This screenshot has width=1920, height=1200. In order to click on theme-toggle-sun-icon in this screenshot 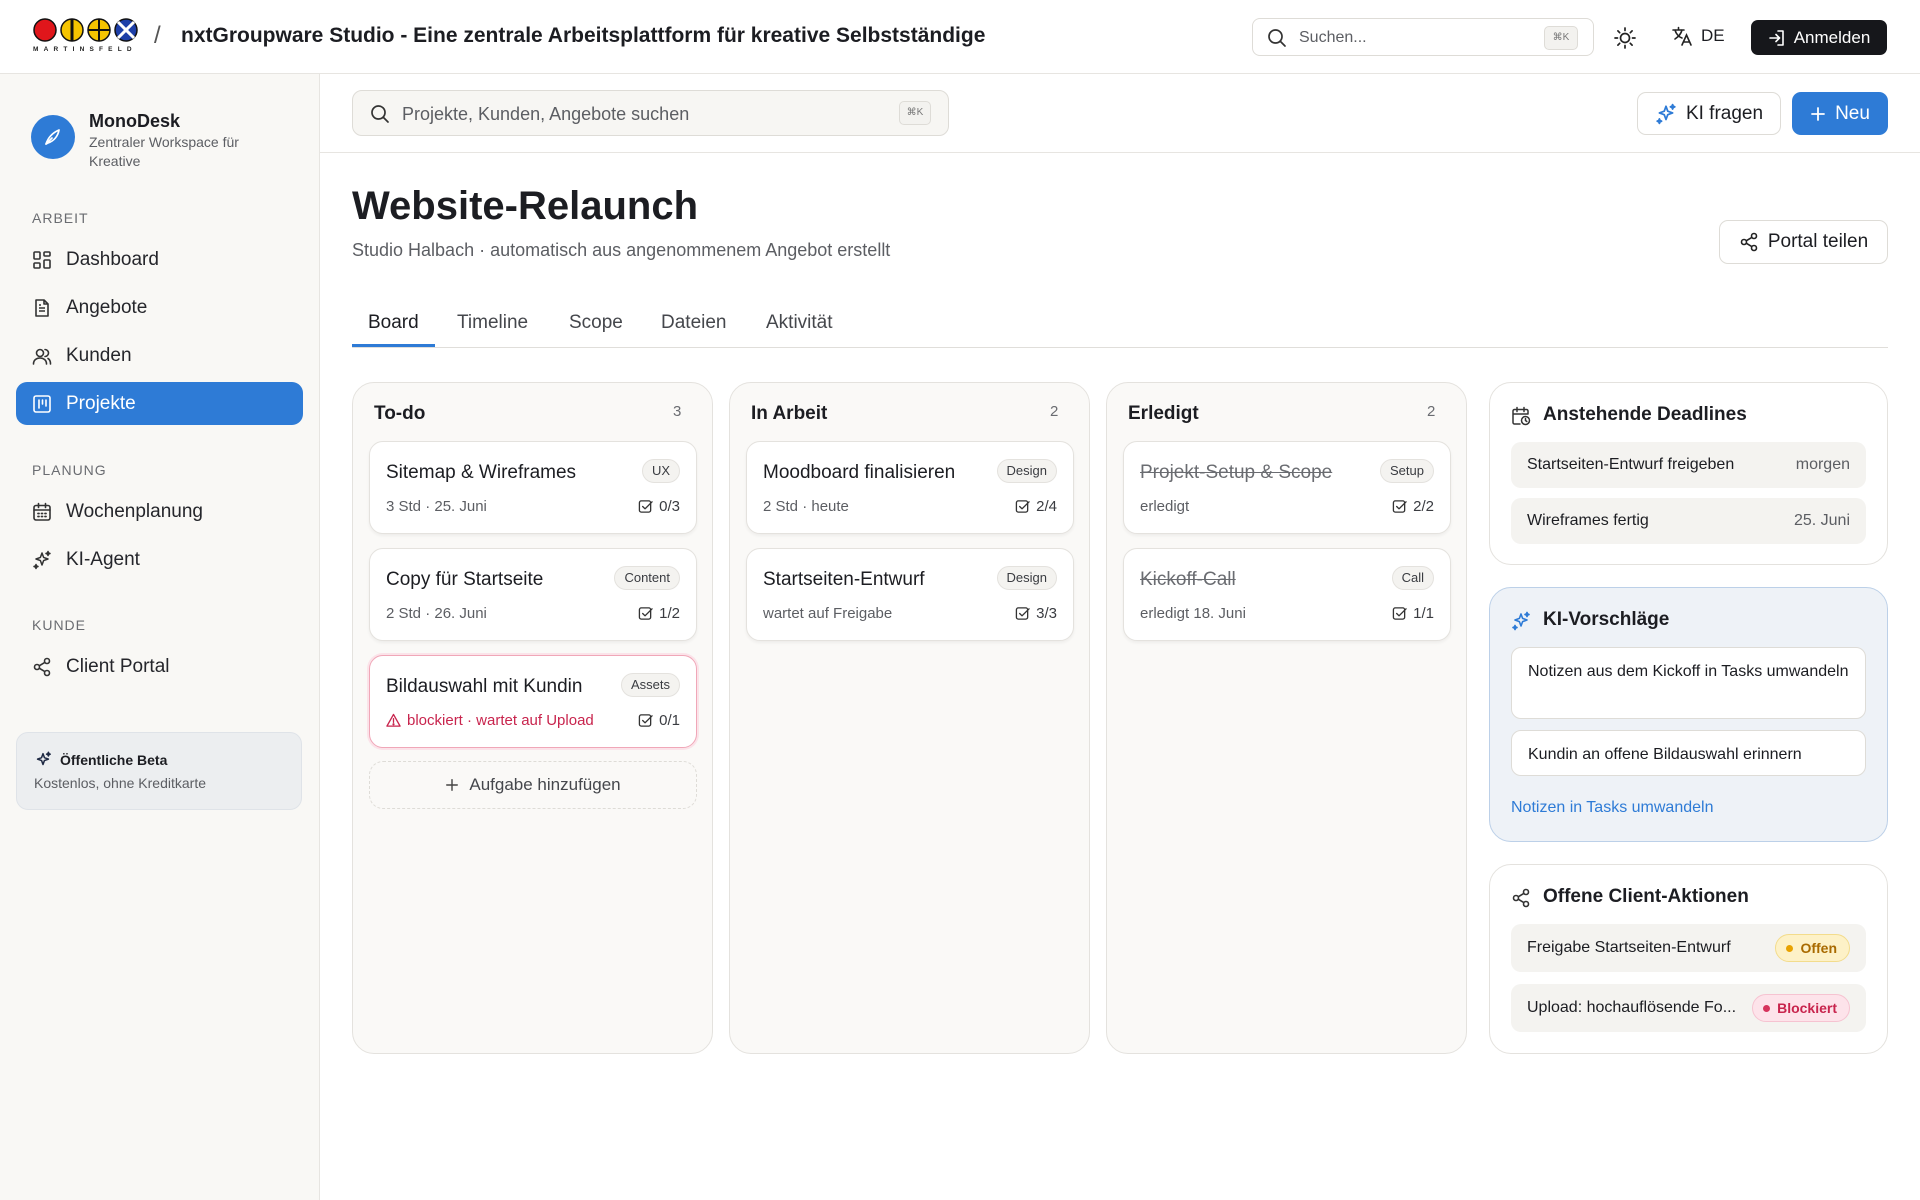, I will do `click(1625, 38)`.